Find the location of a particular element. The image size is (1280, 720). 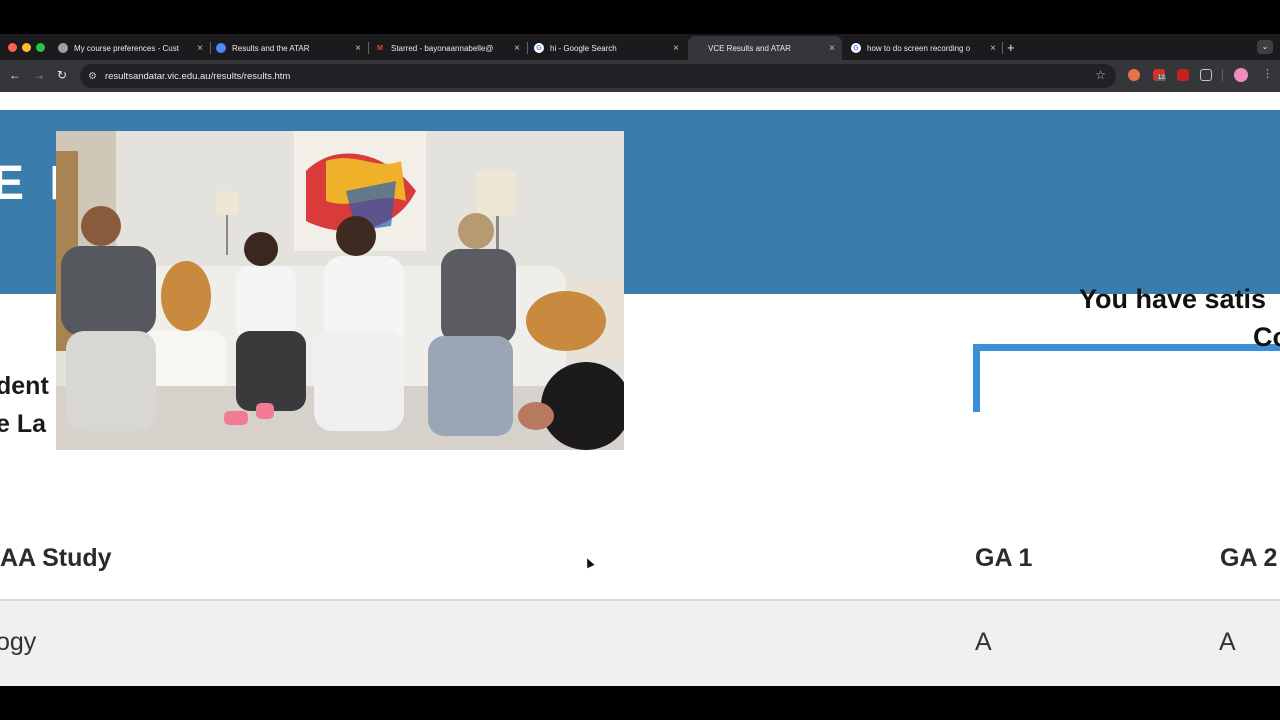

close-window-button is located at coordinates (12, 47).